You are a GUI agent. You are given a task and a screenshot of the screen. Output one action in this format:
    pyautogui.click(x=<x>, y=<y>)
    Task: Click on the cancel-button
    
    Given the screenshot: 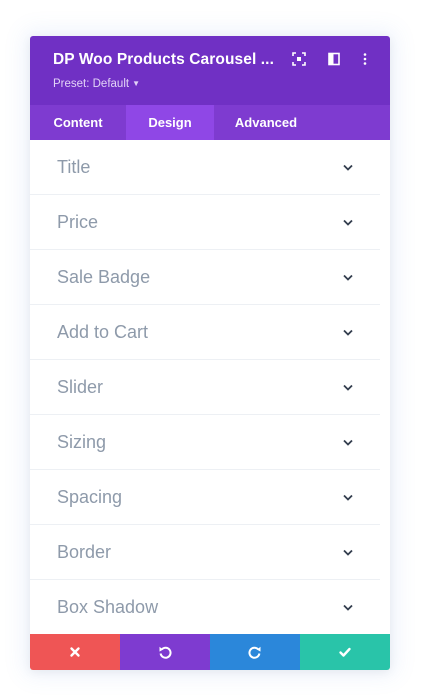 What is the action you would take?
    pyautogui.click(x=75, y=652)
    